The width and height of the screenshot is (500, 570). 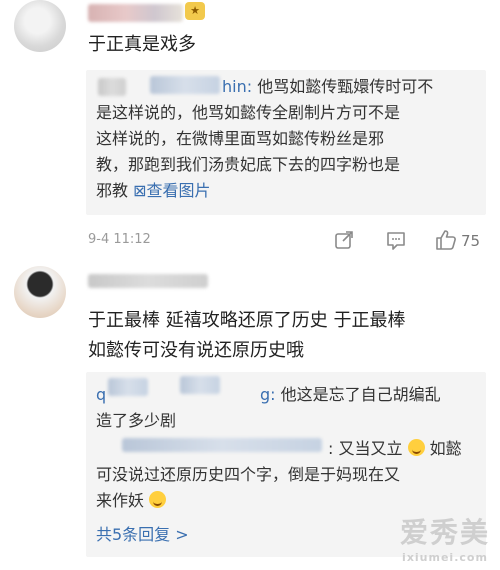 What do you see at coordinates (142, 535) in the screenshot?
I see `more-replies-link: 共5条回复 >` at bounding box center [142, 535].